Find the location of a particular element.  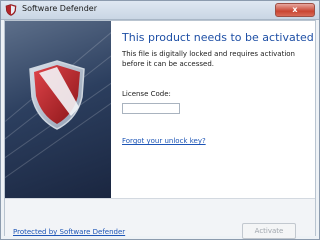

activate-button: Activate is located at coordinates (269, 231).